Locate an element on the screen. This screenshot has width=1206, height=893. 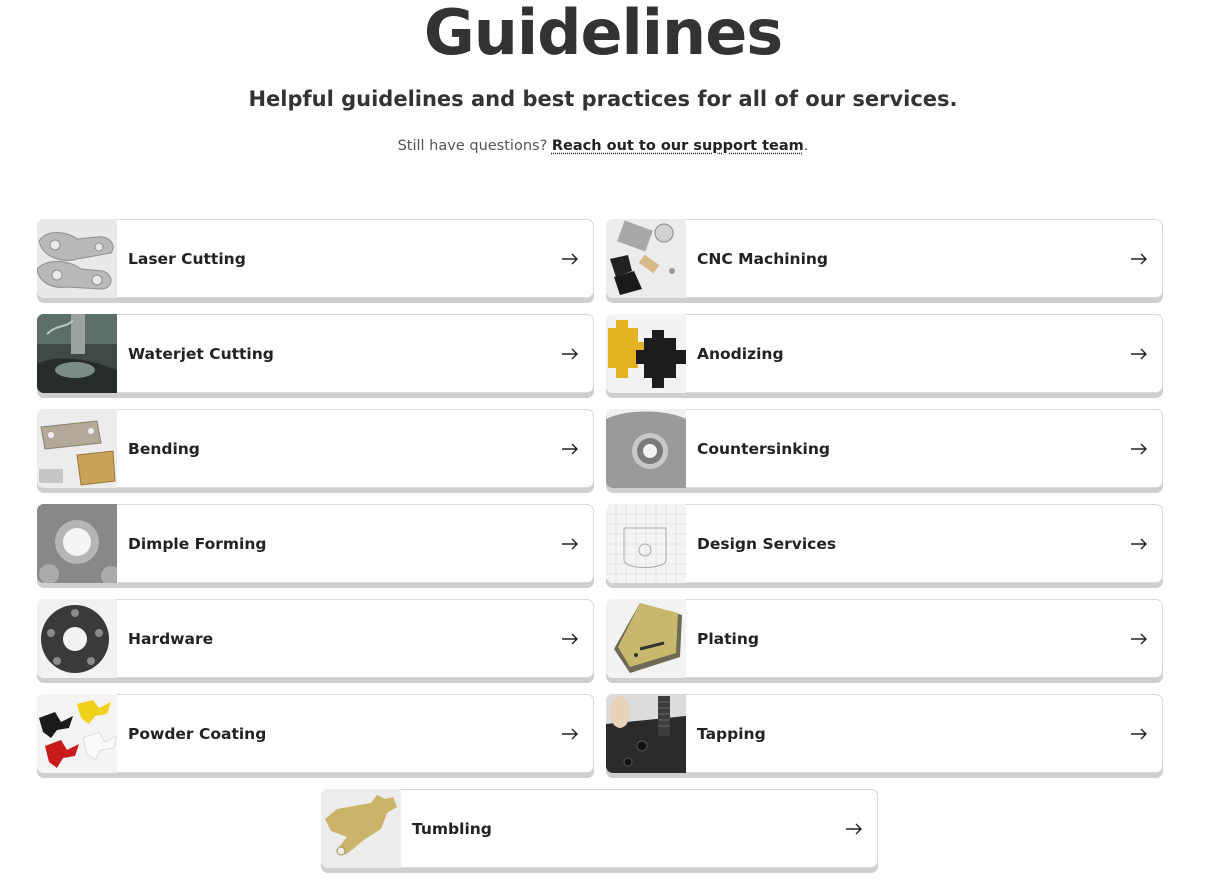
design-services-thumbnail is located at coordinates (646, 543).